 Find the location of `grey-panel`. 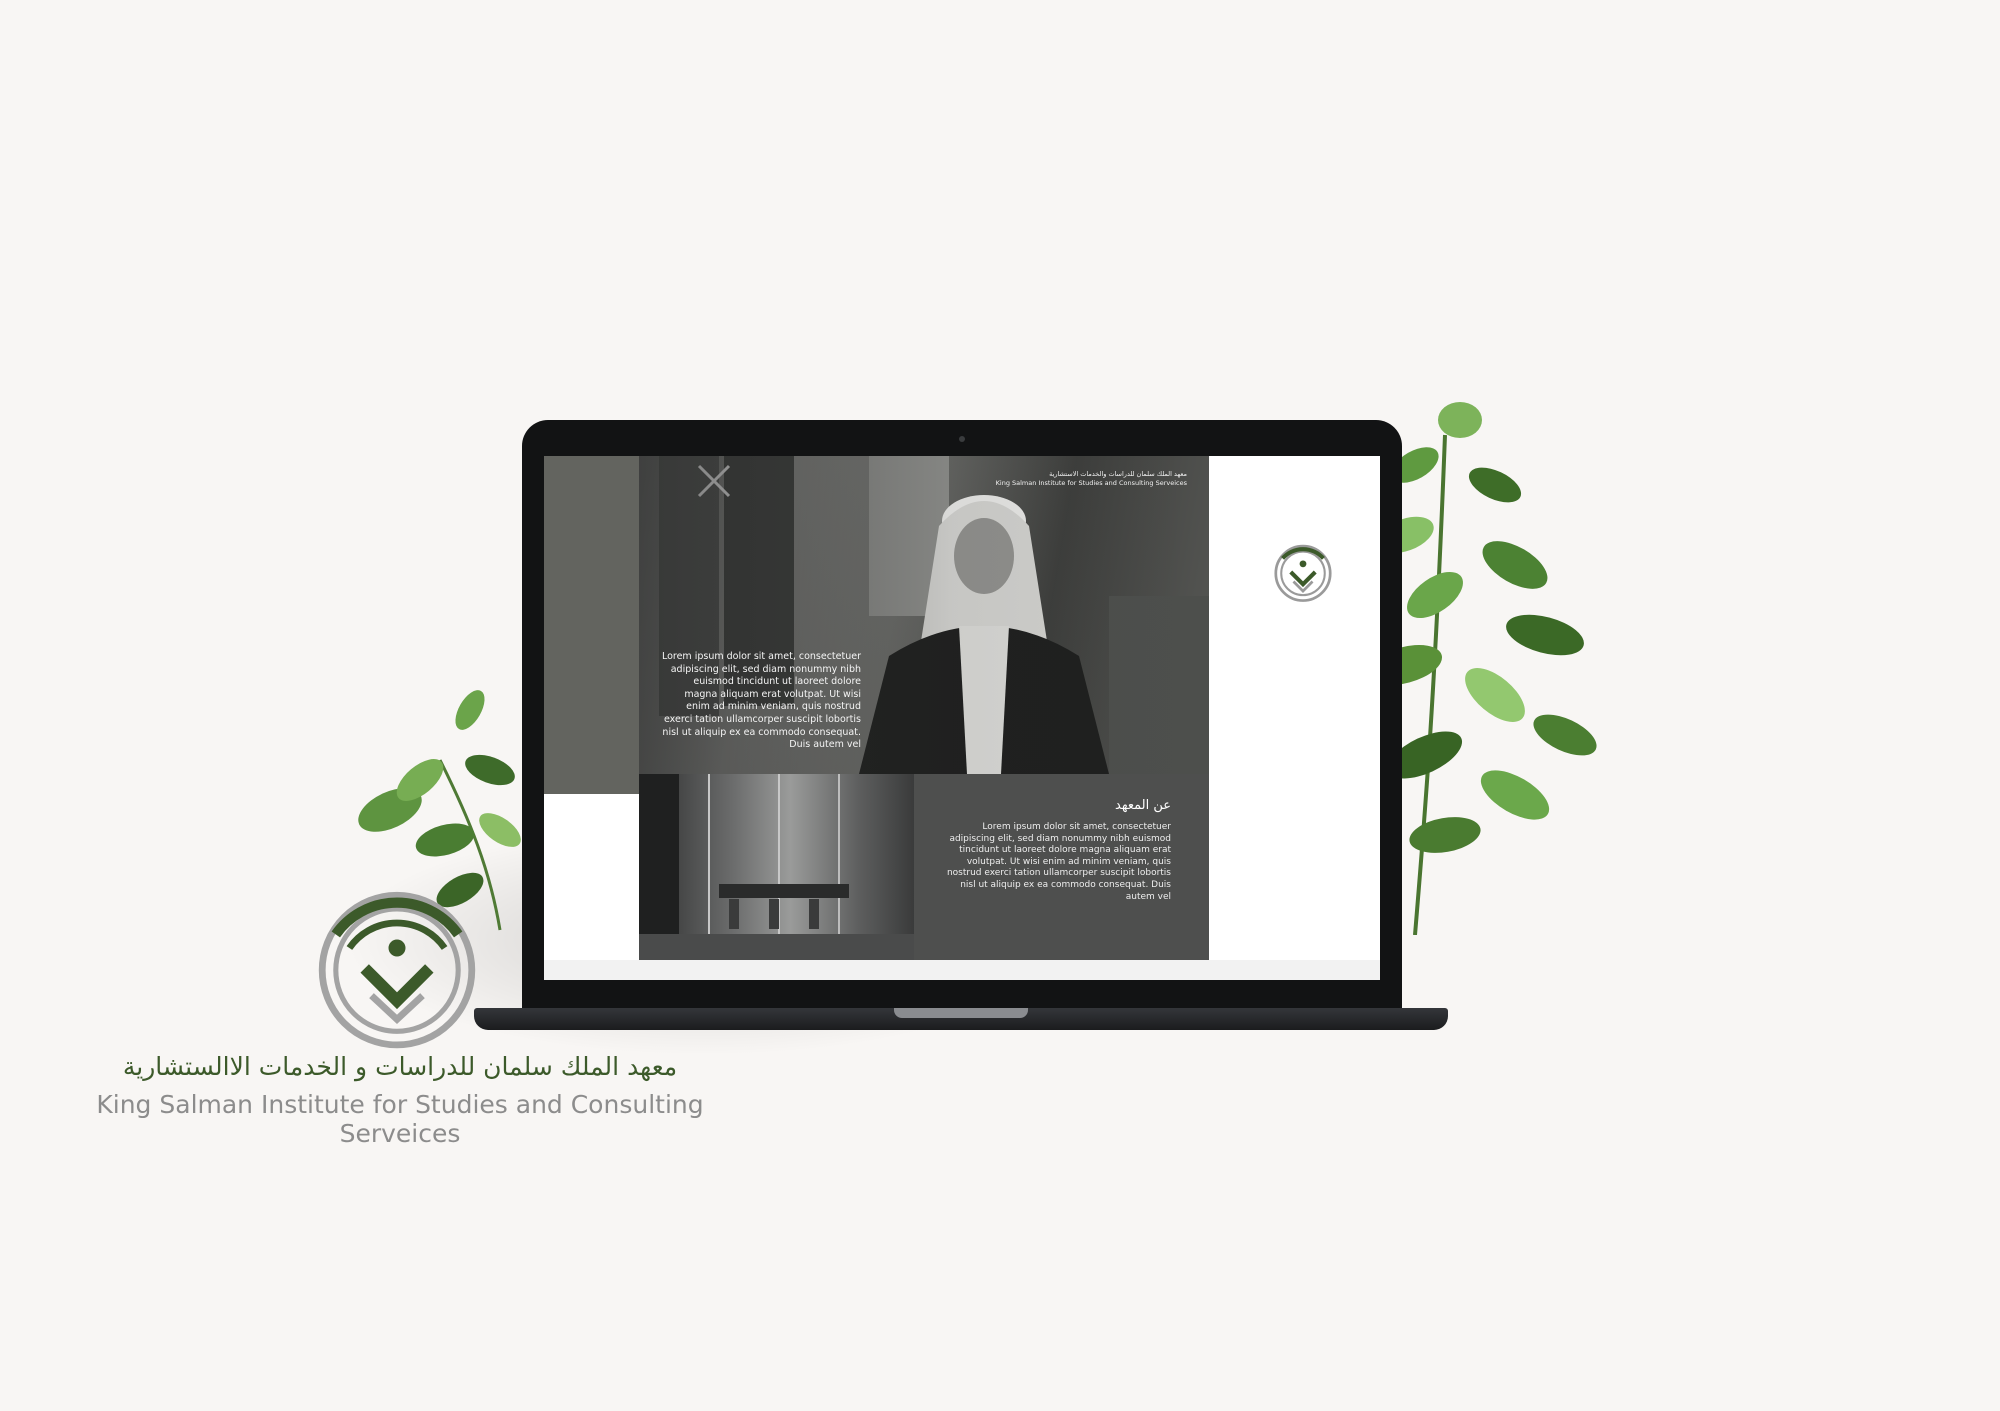

grey-panel is located at coordinates (591, 625).